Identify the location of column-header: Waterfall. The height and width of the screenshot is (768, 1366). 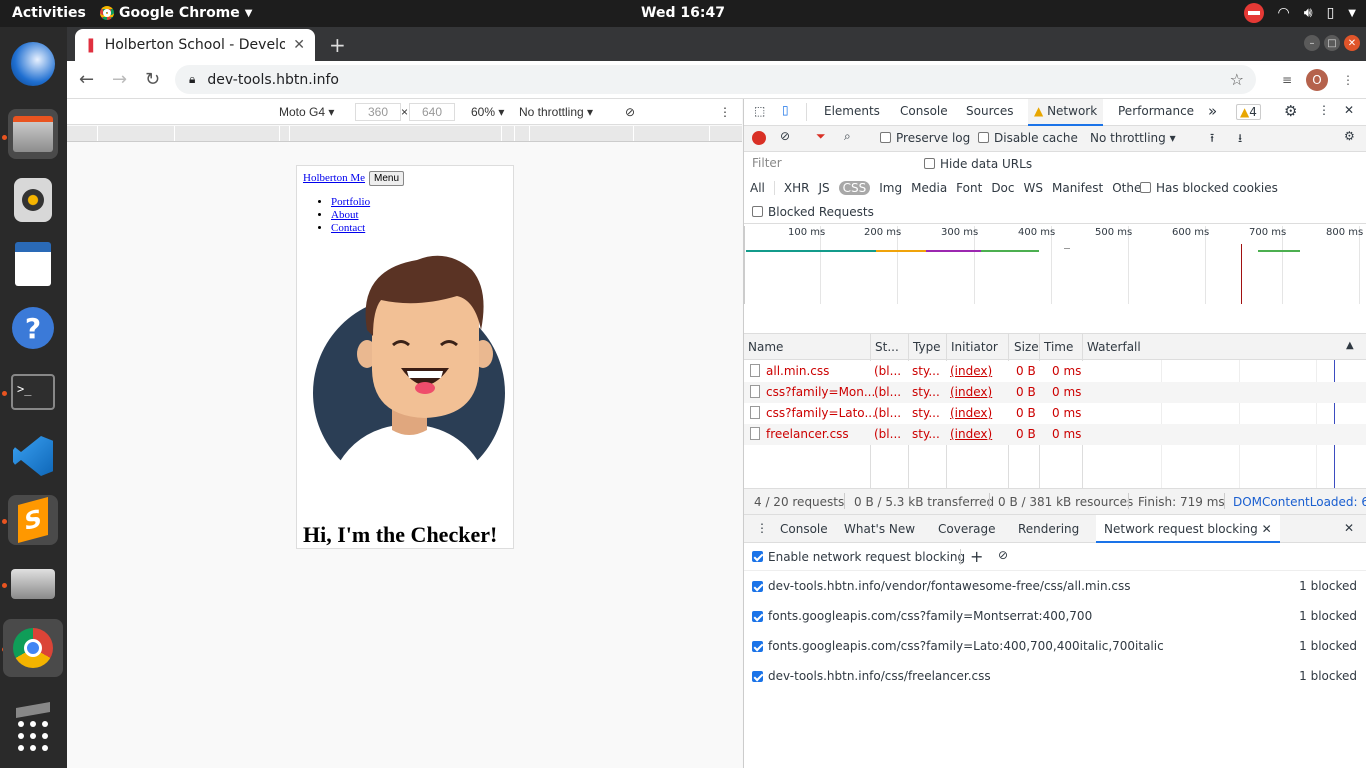
(1114, 347).